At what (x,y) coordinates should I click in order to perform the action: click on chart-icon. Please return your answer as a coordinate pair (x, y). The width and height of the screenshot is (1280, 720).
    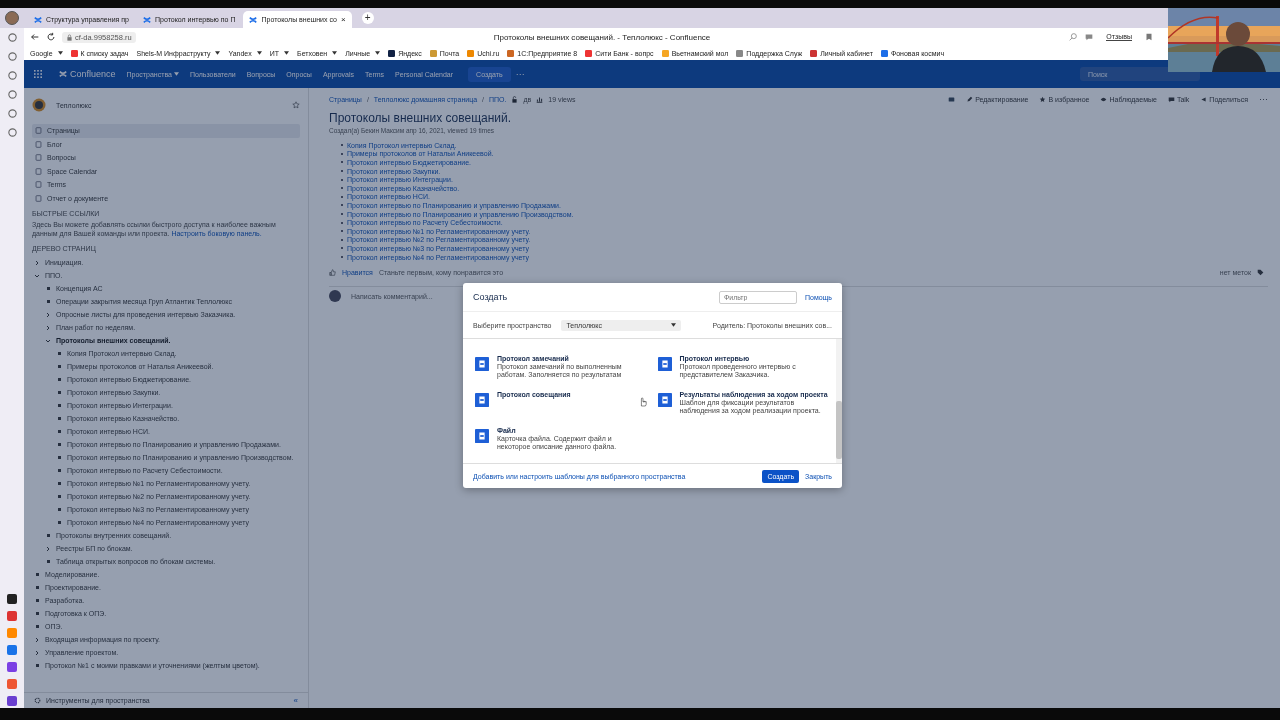
    Looking at the image, I should click on (540, 99).